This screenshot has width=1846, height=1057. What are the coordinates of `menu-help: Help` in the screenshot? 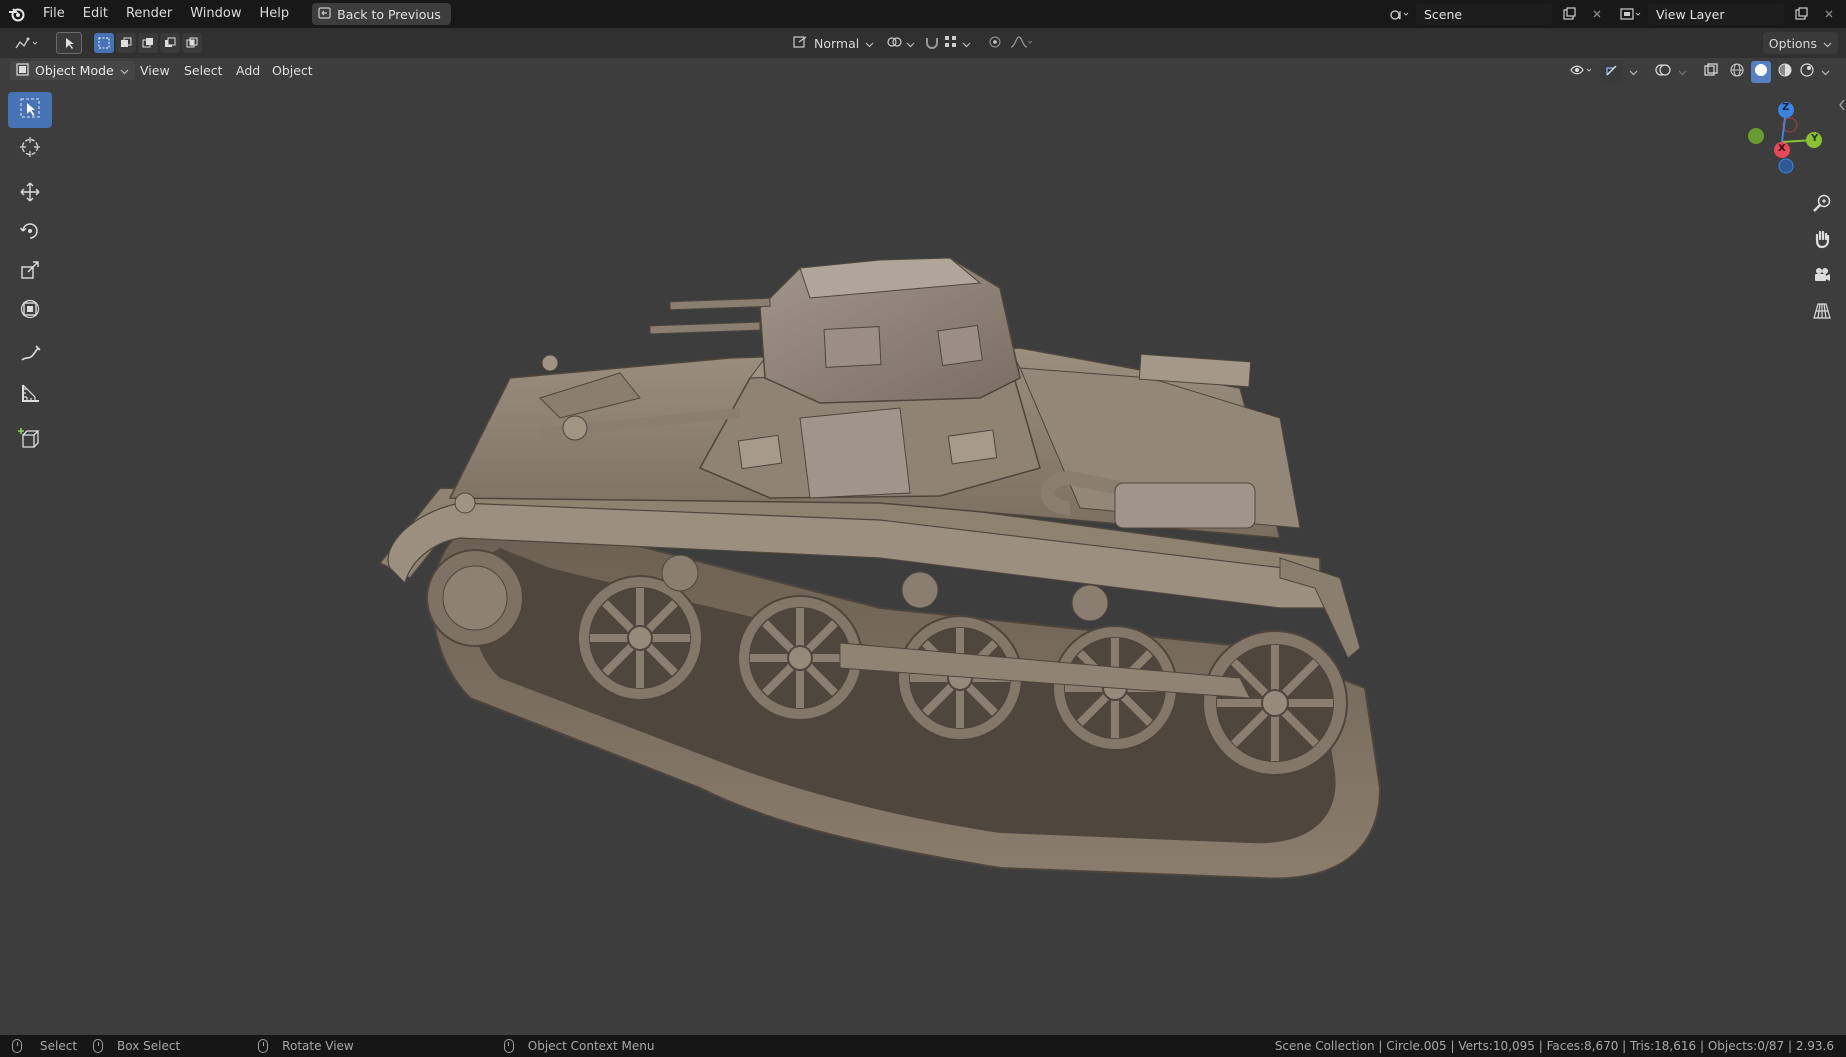 It's located at (275, 14).